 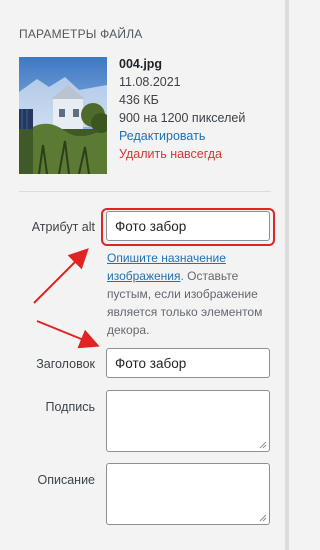 I want to click on arrow-to-alt, so click(x=61, y=276).